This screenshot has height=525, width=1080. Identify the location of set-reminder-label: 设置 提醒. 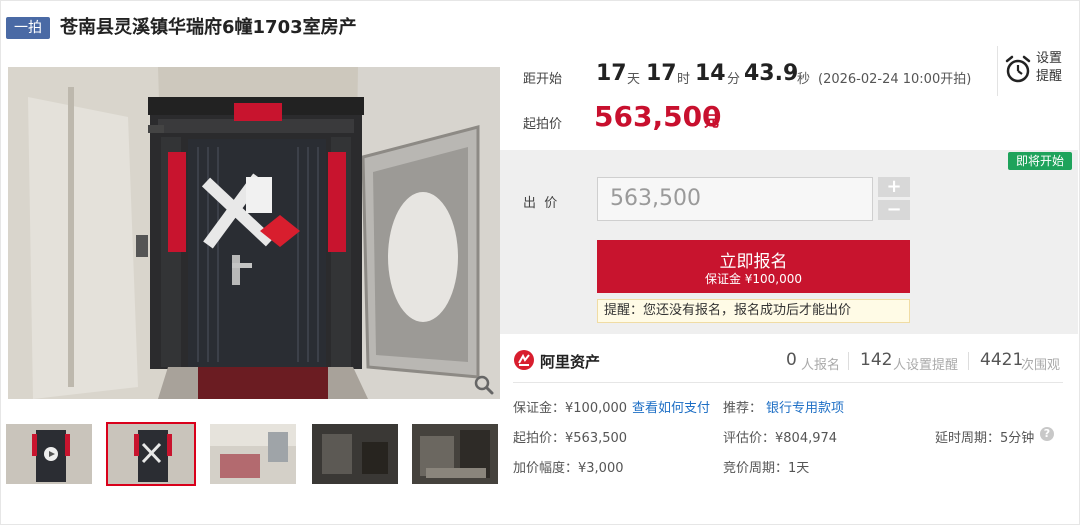
(1056, 68).